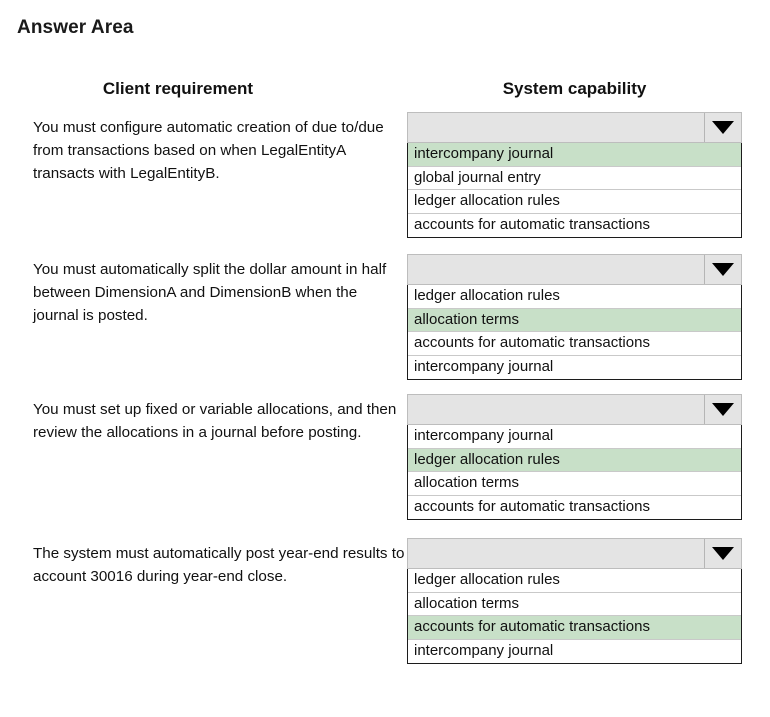  What do you see at coordinates (178, 88) in the screenshot?
I see `column-header-client-requirement: Client requirement` at bounding box center [178, 88].